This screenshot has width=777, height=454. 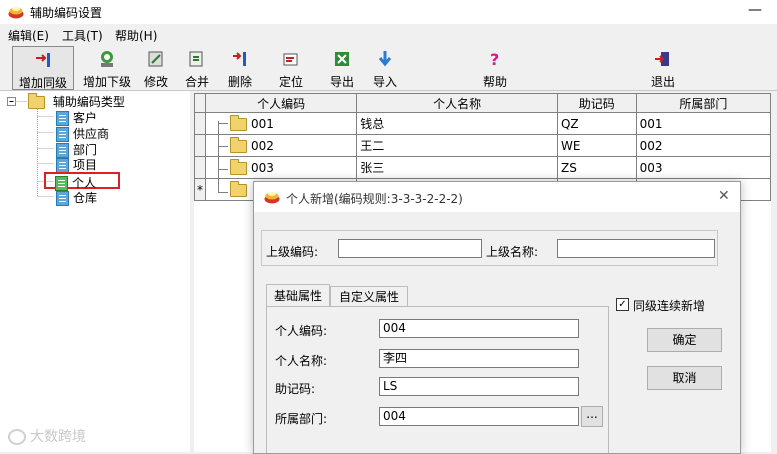 I want to click on tree-item-supplier: 供应商, so click(x=82, y=133).